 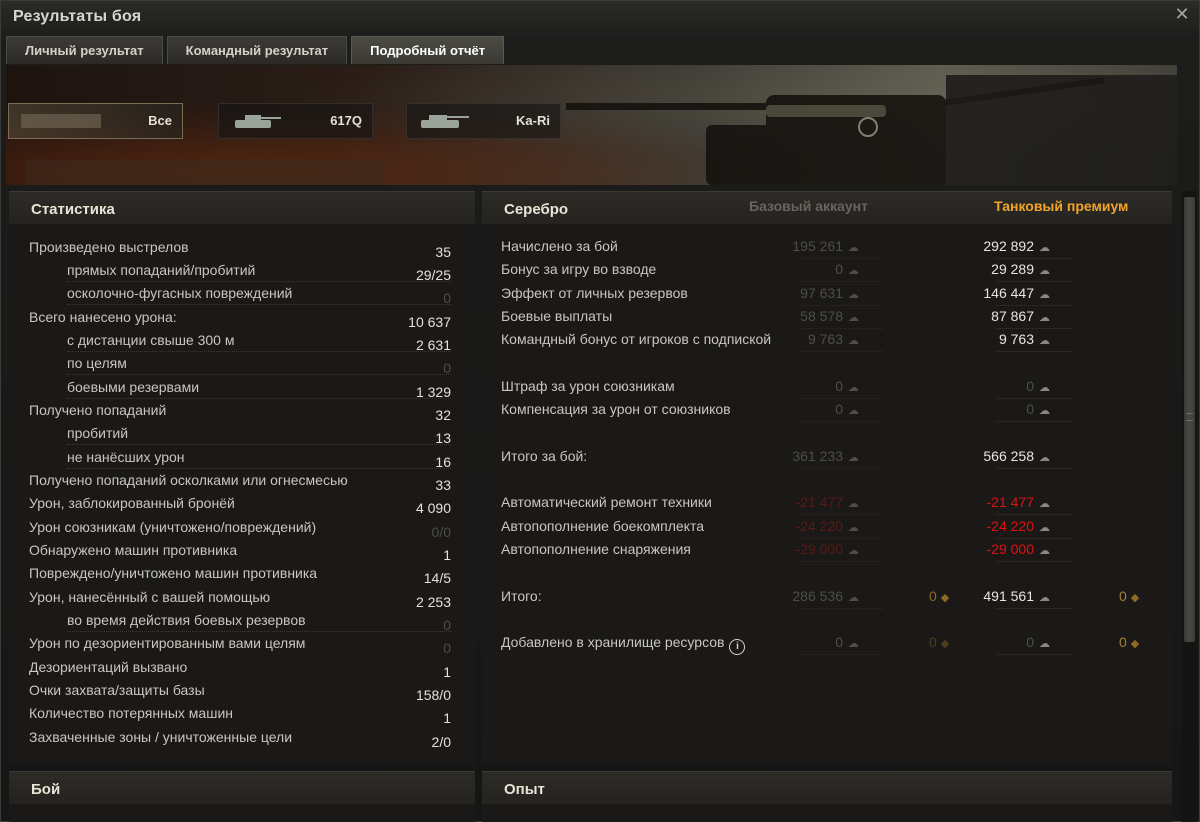 What do you see at coordinates (126, 457) in the screenshot?
I see `stat-label: не нанёсших урон` at bounding box center [126, 457].